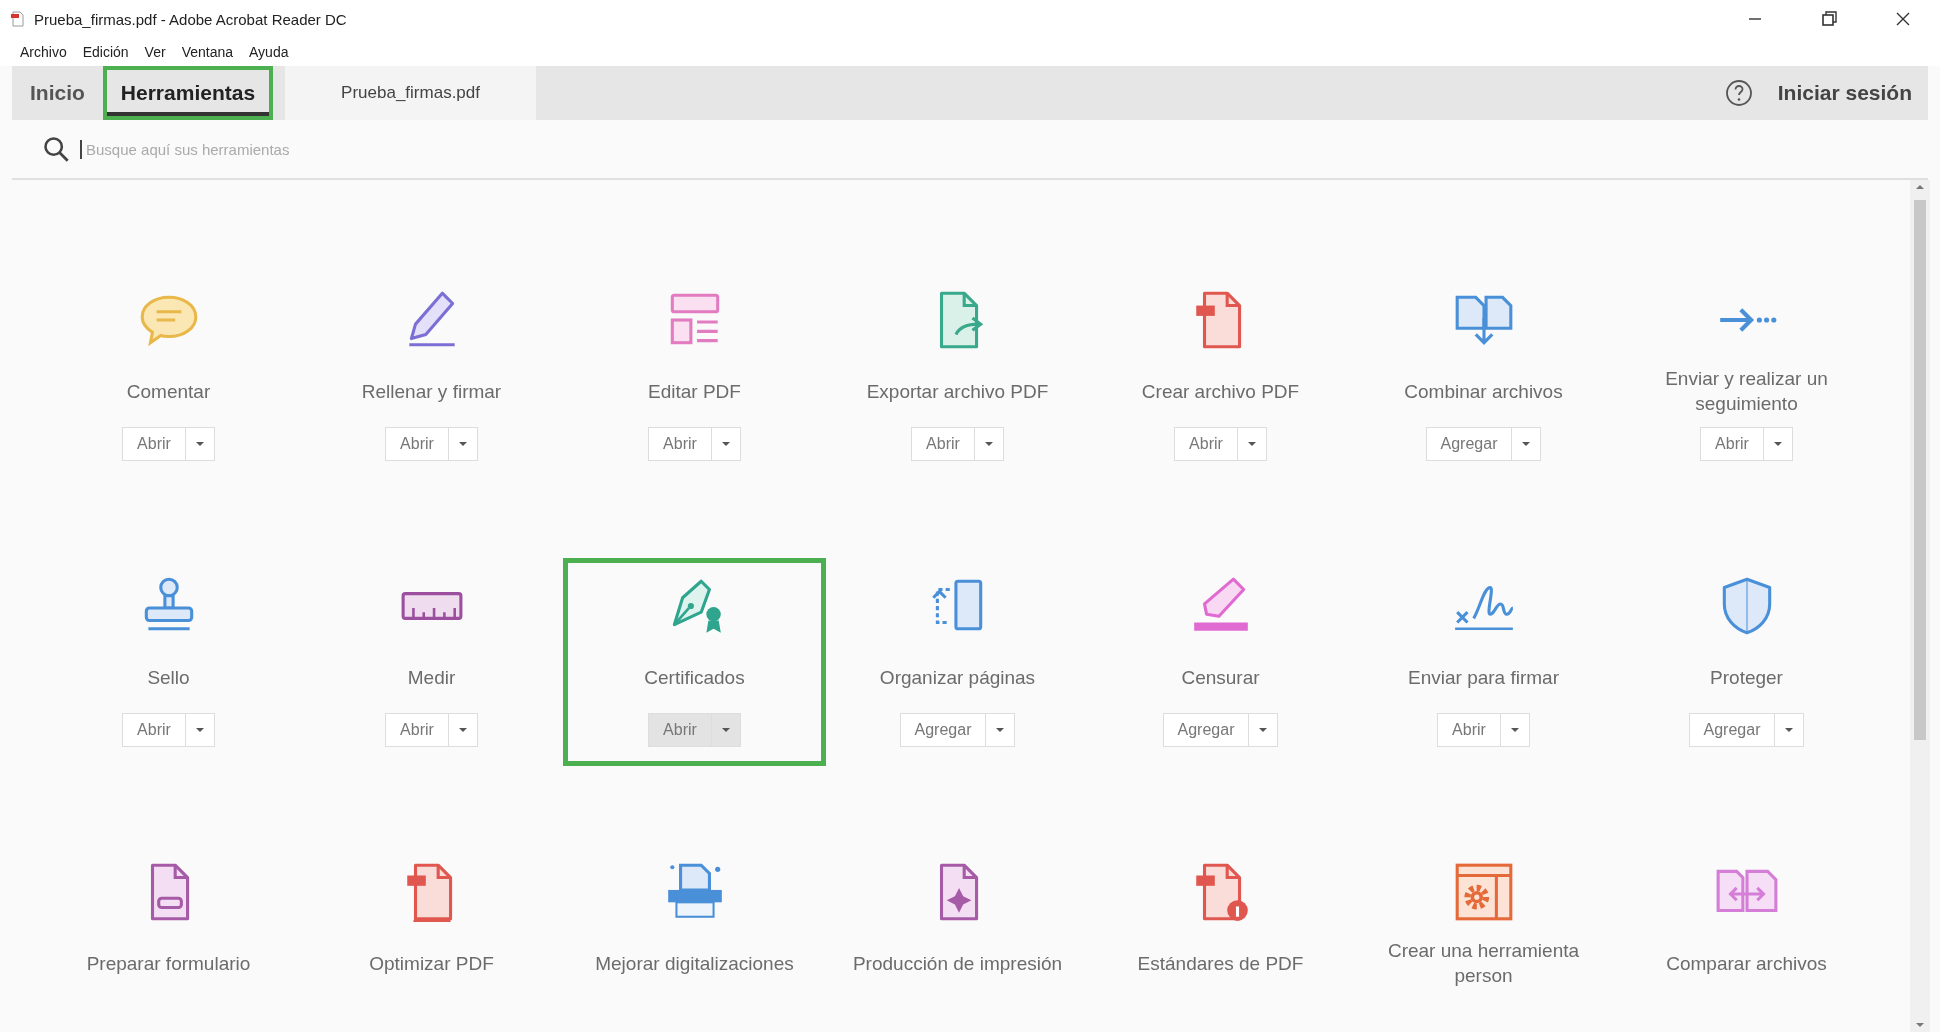  I want to click on menu-item: Ventana, so click(207, 52).